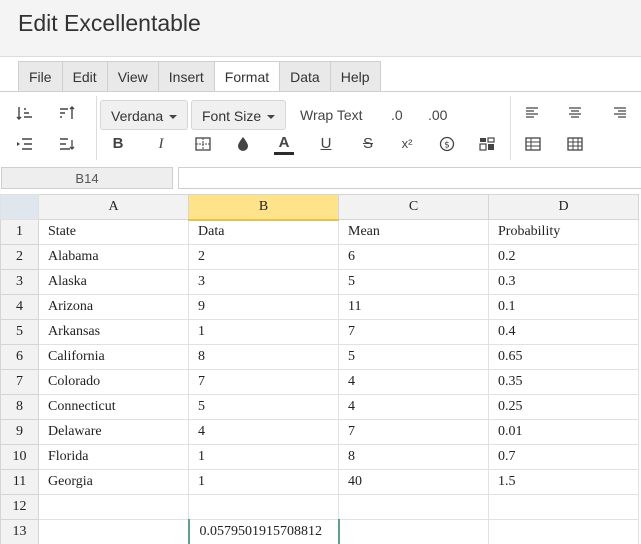  What do you see at coordinates (113, 382) in the screenshot?
I see `cell-a7: Colorado` at bounding box center [113, 382].